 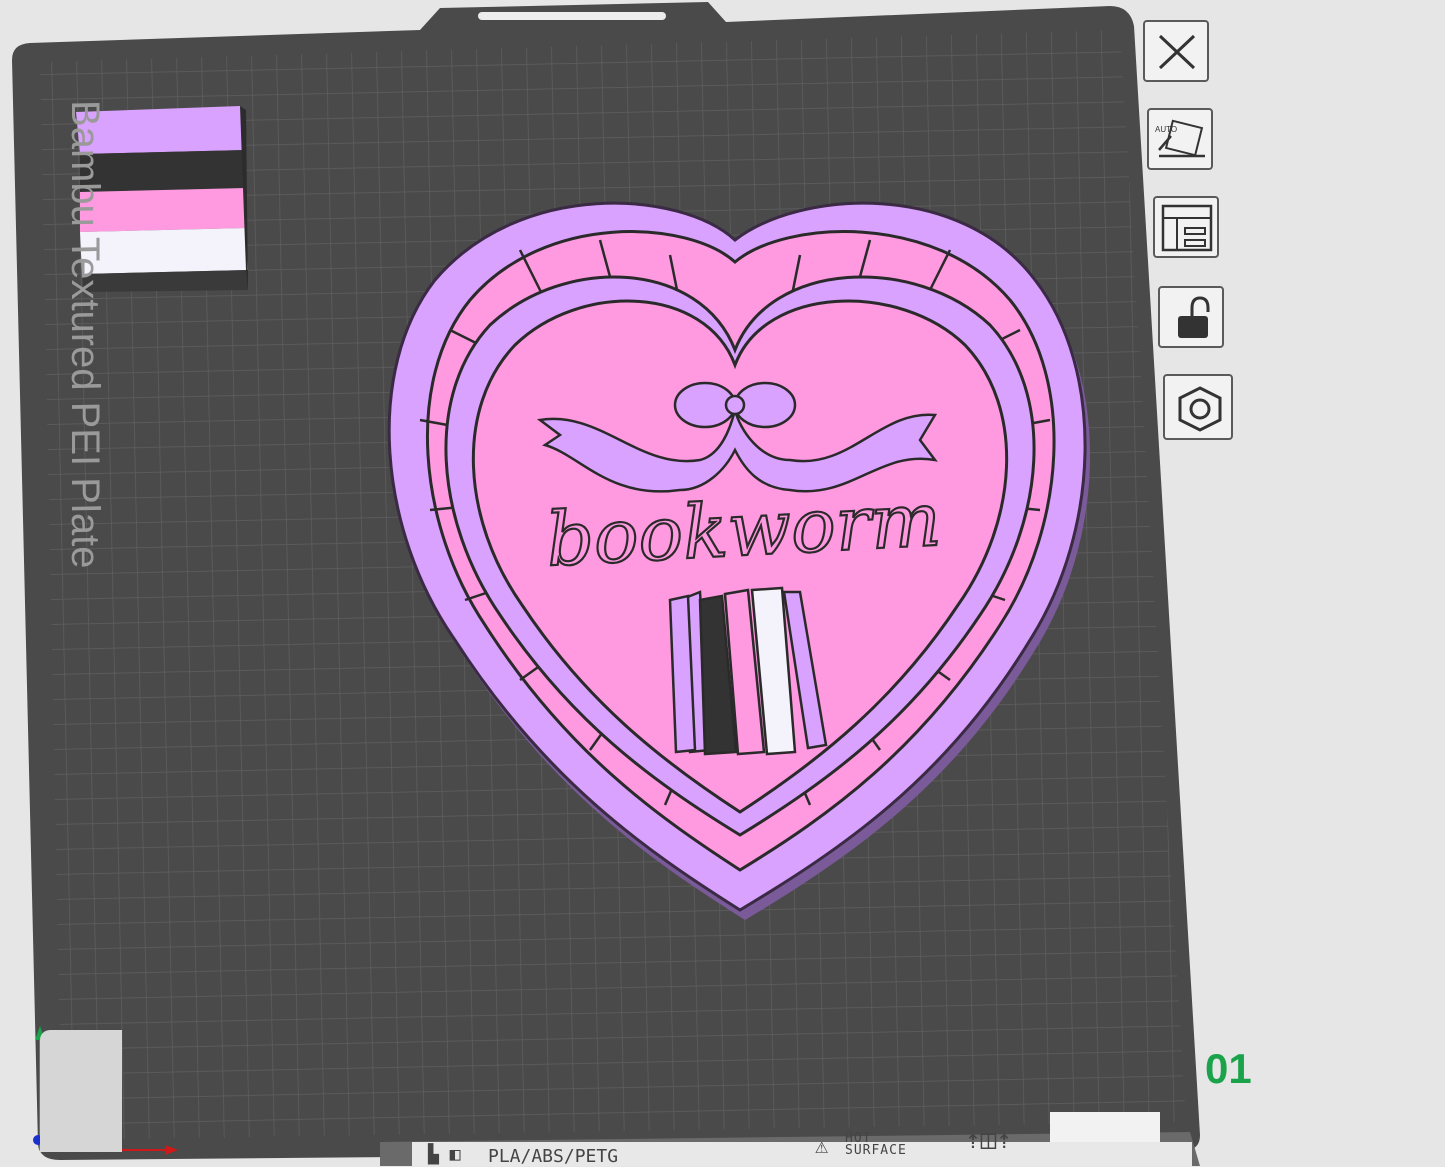 I want to click on settings-button, so click(x=1198, y=407).